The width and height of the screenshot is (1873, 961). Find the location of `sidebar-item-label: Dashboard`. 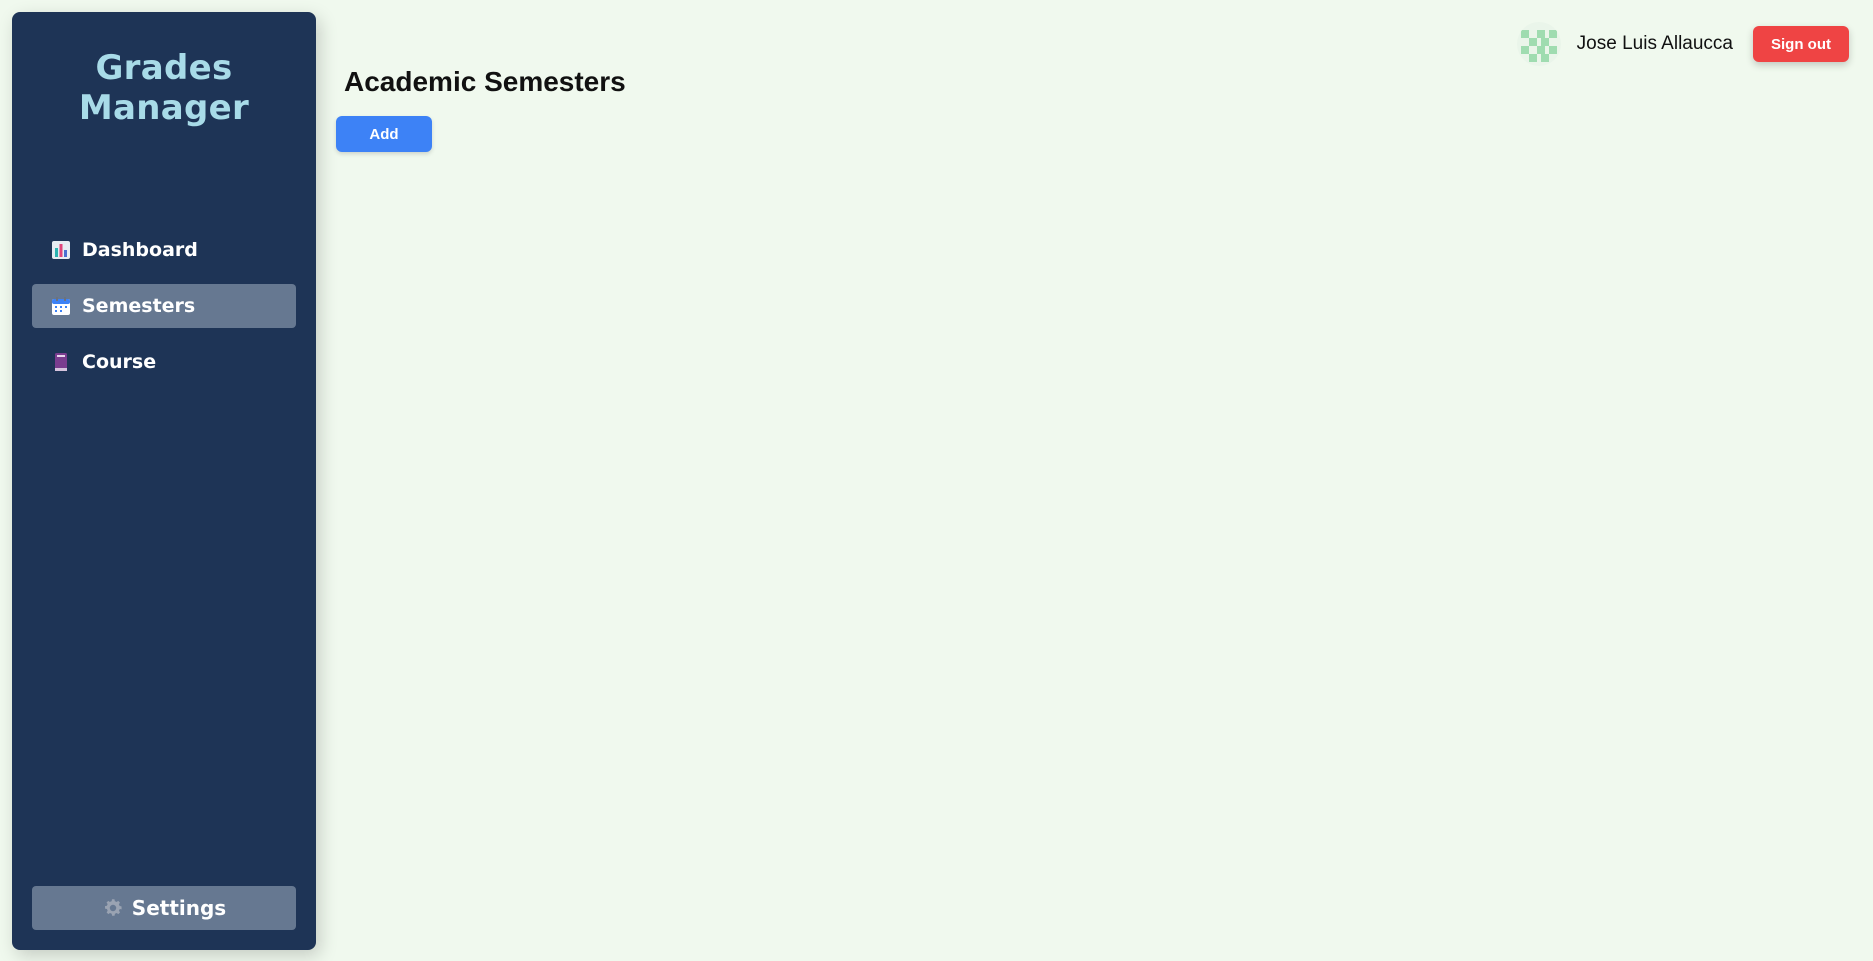

sidebar-item-label: Dashboard is located at coordinates (140, 250).